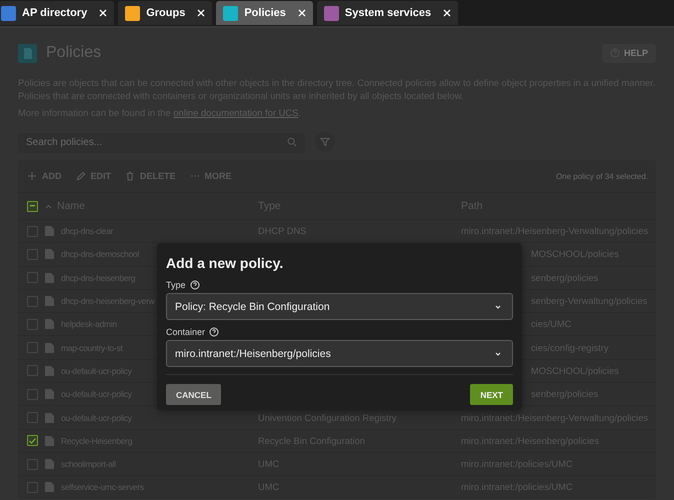 The width and height of the screenshot is (674, 500). Describe the element at coordinates (130, 176) in the screenshot. I see `trash-icon` at that location.